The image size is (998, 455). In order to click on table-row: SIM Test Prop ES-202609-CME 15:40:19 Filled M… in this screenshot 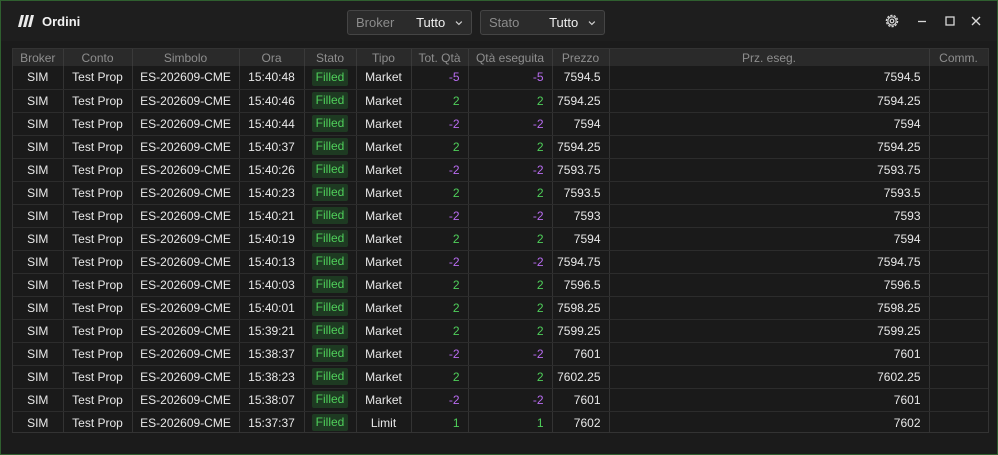, I will do `click(500, 239)`.